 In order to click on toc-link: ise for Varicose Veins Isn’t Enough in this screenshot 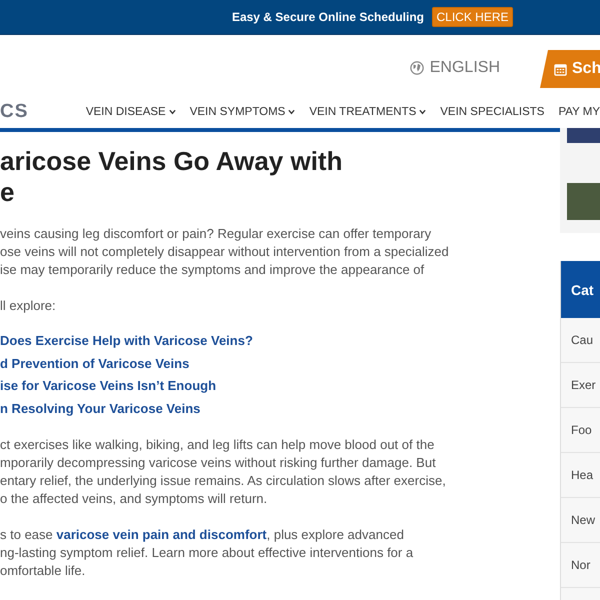, I will do `click(108, 386)`.